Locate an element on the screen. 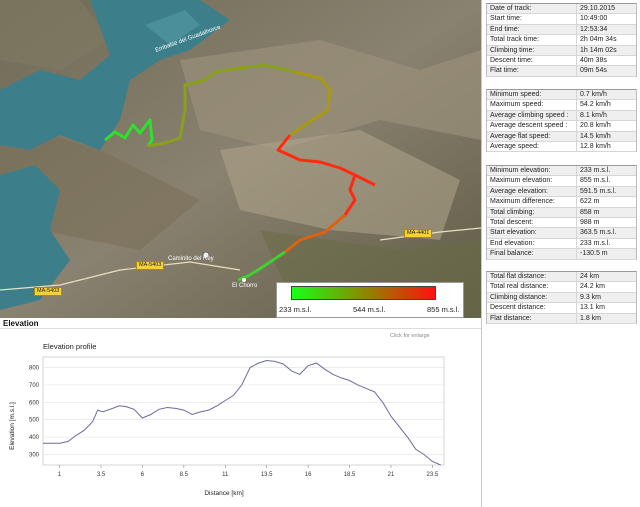 This screenshot has width=640, height=507. stat-label: Descent distance: is located at coordinates (518, 308).